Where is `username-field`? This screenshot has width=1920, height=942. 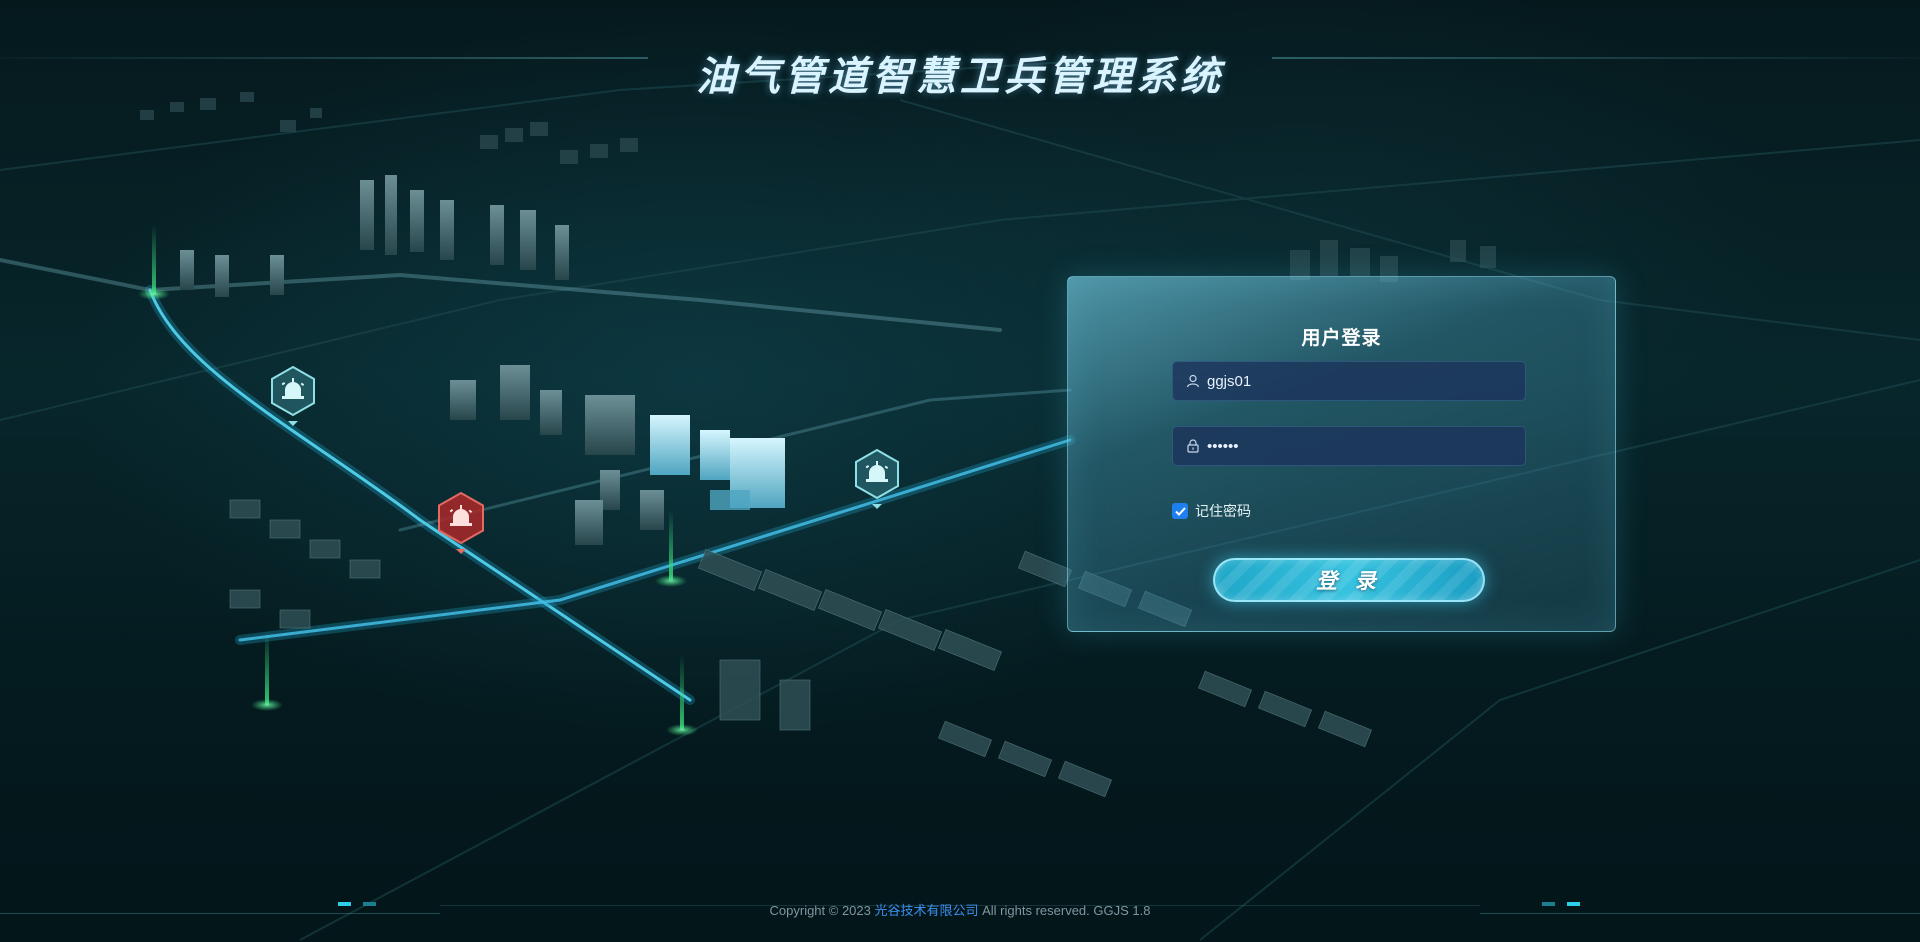 username-field is located at coordinates (1349, 381).